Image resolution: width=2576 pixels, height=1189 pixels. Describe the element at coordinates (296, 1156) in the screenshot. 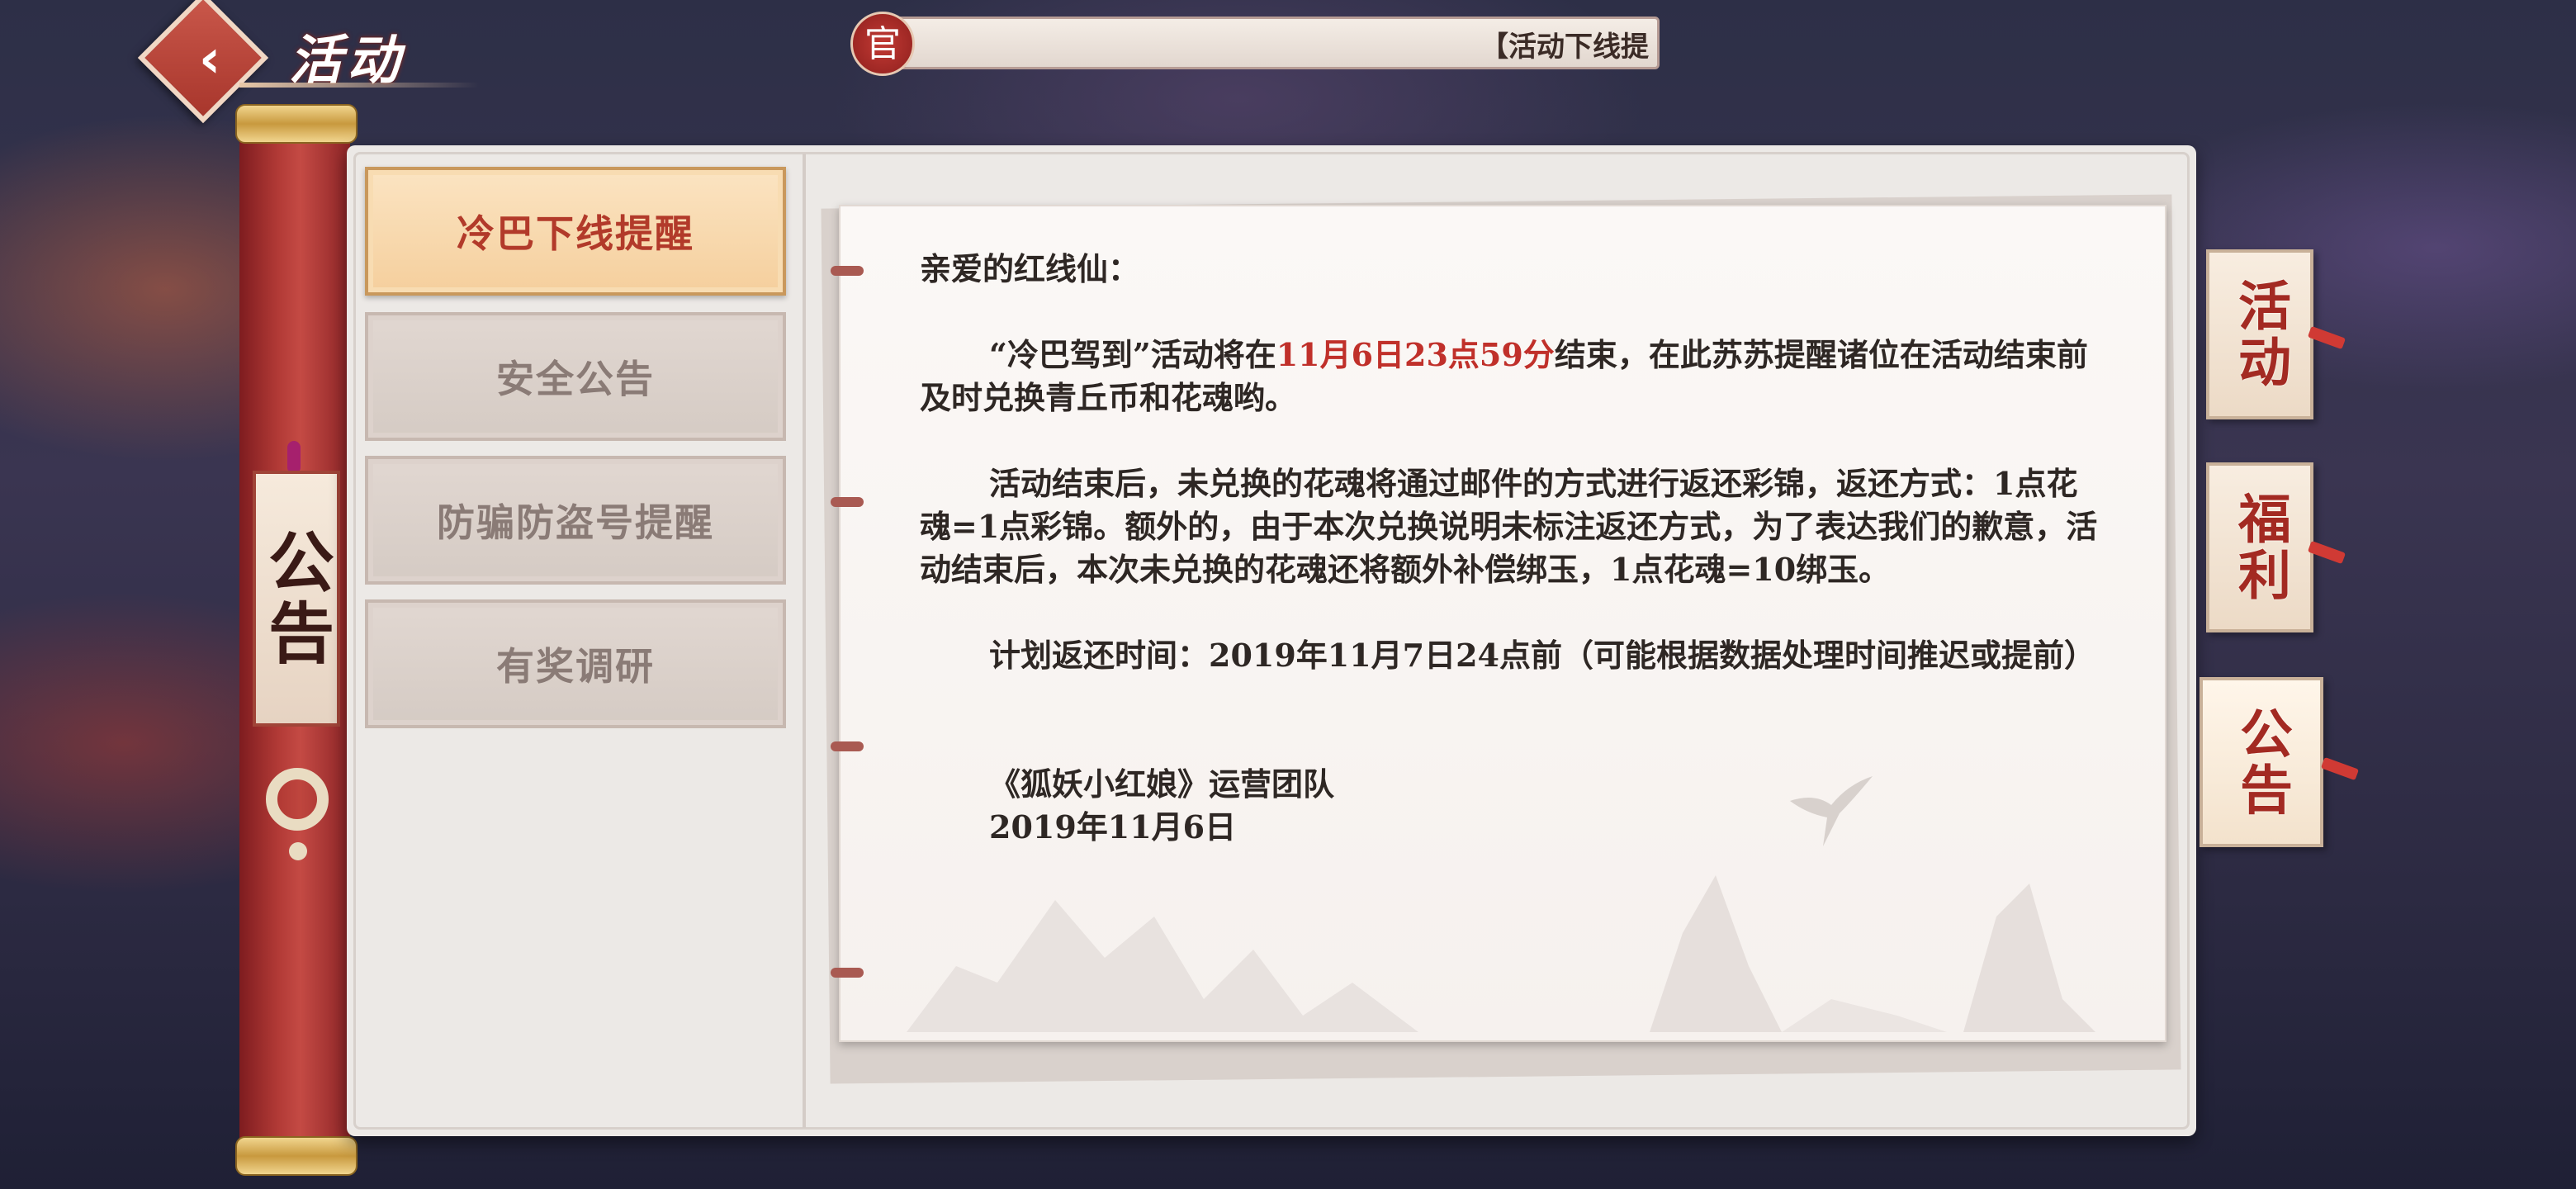

I see `scroll-bottom-cap` at that location.